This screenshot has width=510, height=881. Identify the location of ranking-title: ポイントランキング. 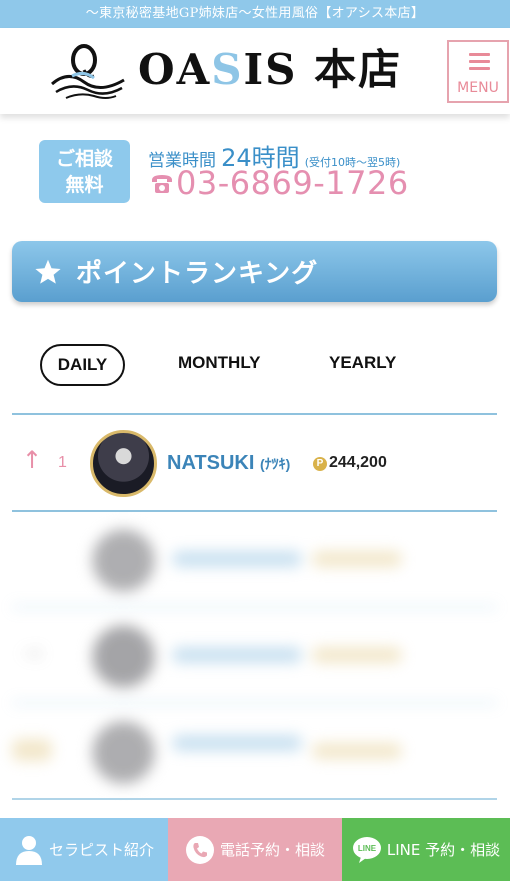
(197, 274).